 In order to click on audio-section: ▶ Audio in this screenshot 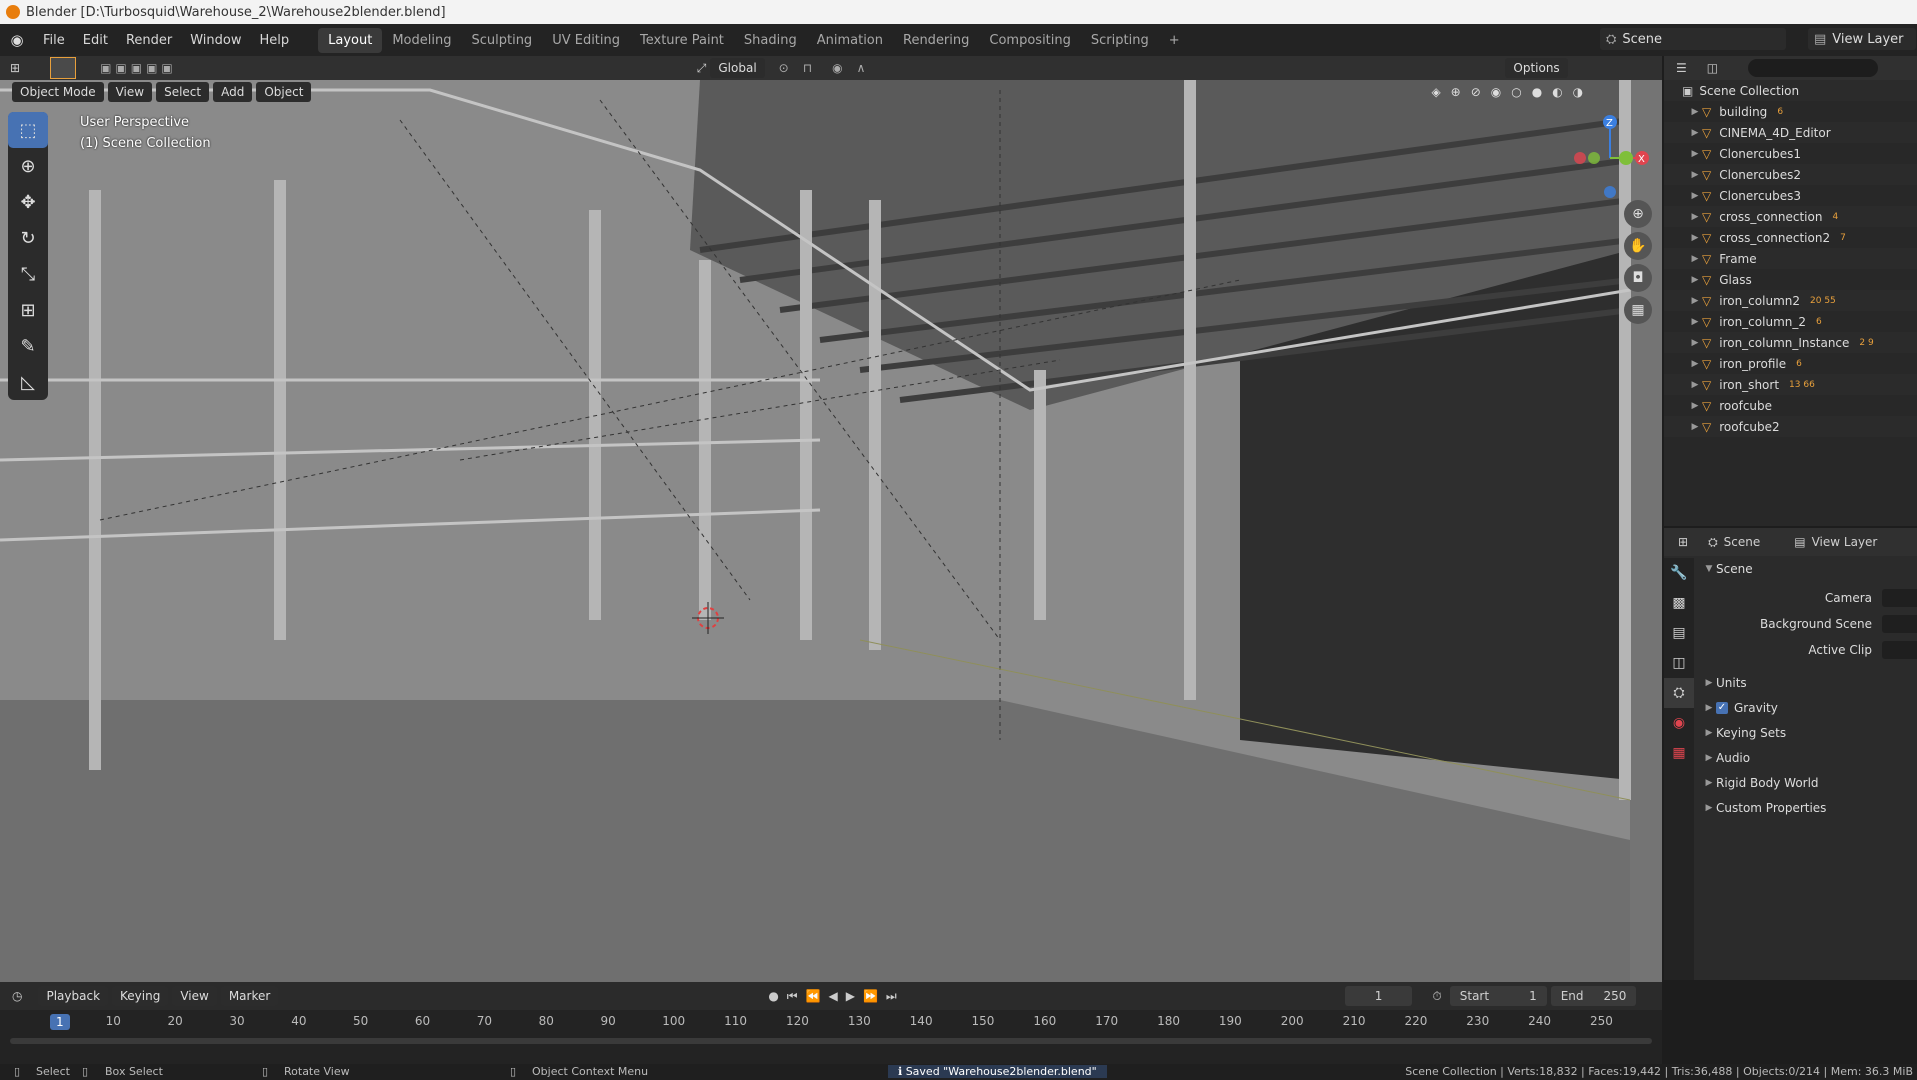, I will do `click(1726, 758)`.